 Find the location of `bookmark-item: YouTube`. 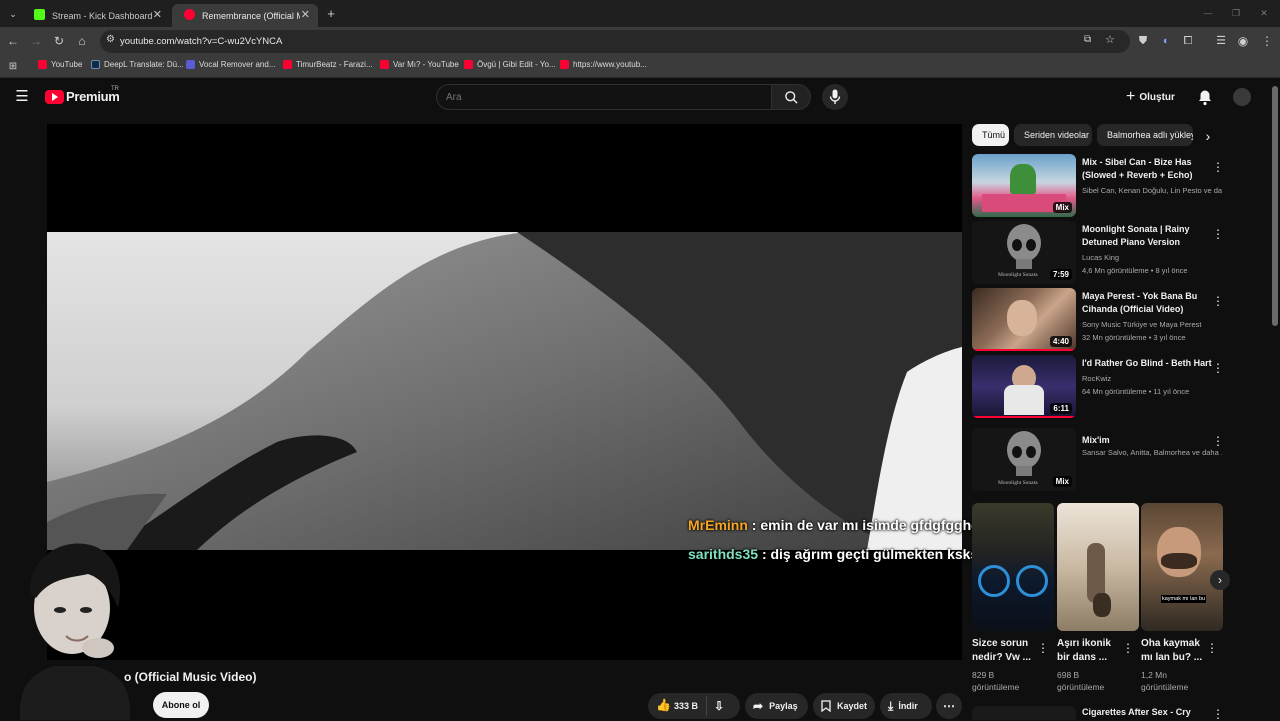

bookmark-item: YouTube is located at coordinates (60, 64).